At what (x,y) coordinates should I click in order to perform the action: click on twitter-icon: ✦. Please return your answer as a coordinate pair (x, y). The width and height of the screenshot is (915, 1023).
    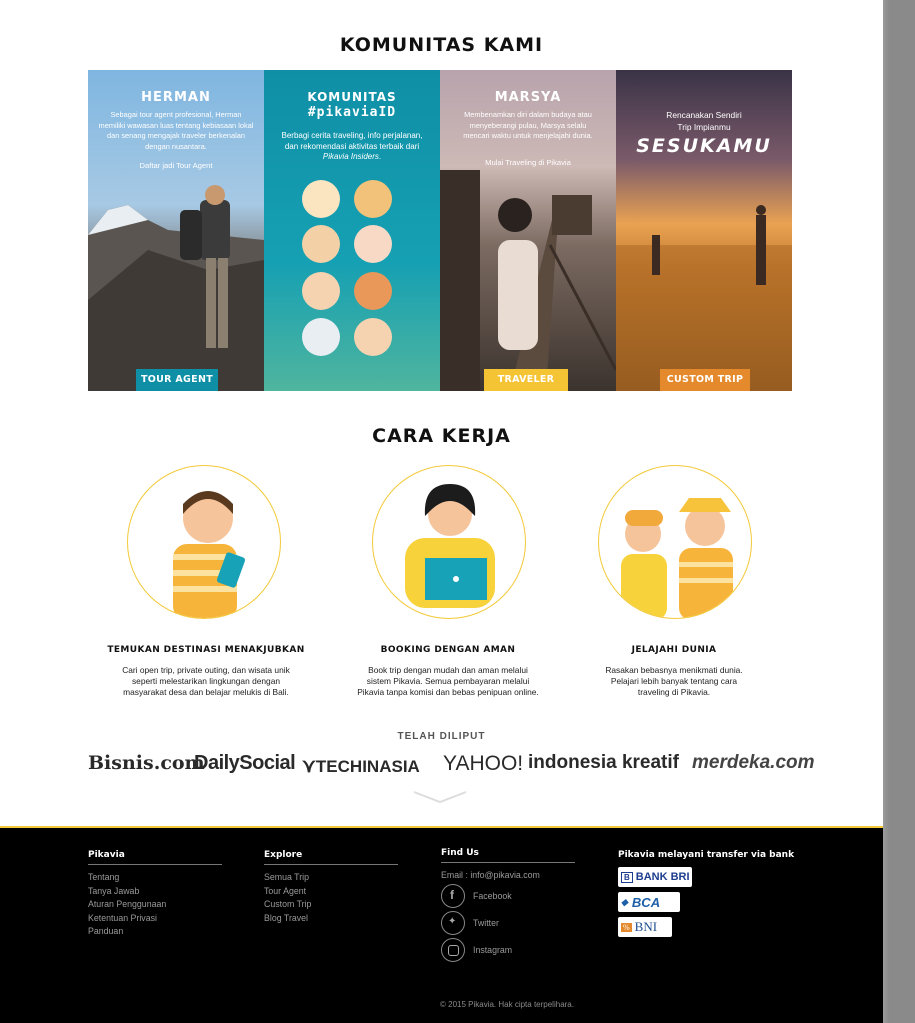
    Looking at the image, I should click on (453, 923).